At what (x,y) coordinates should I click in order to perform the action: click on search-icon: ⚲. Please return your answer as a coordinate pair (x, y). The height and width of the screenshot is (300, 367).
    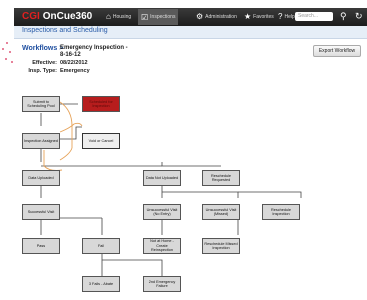
    Looking at the image, I should click on (343, 16).